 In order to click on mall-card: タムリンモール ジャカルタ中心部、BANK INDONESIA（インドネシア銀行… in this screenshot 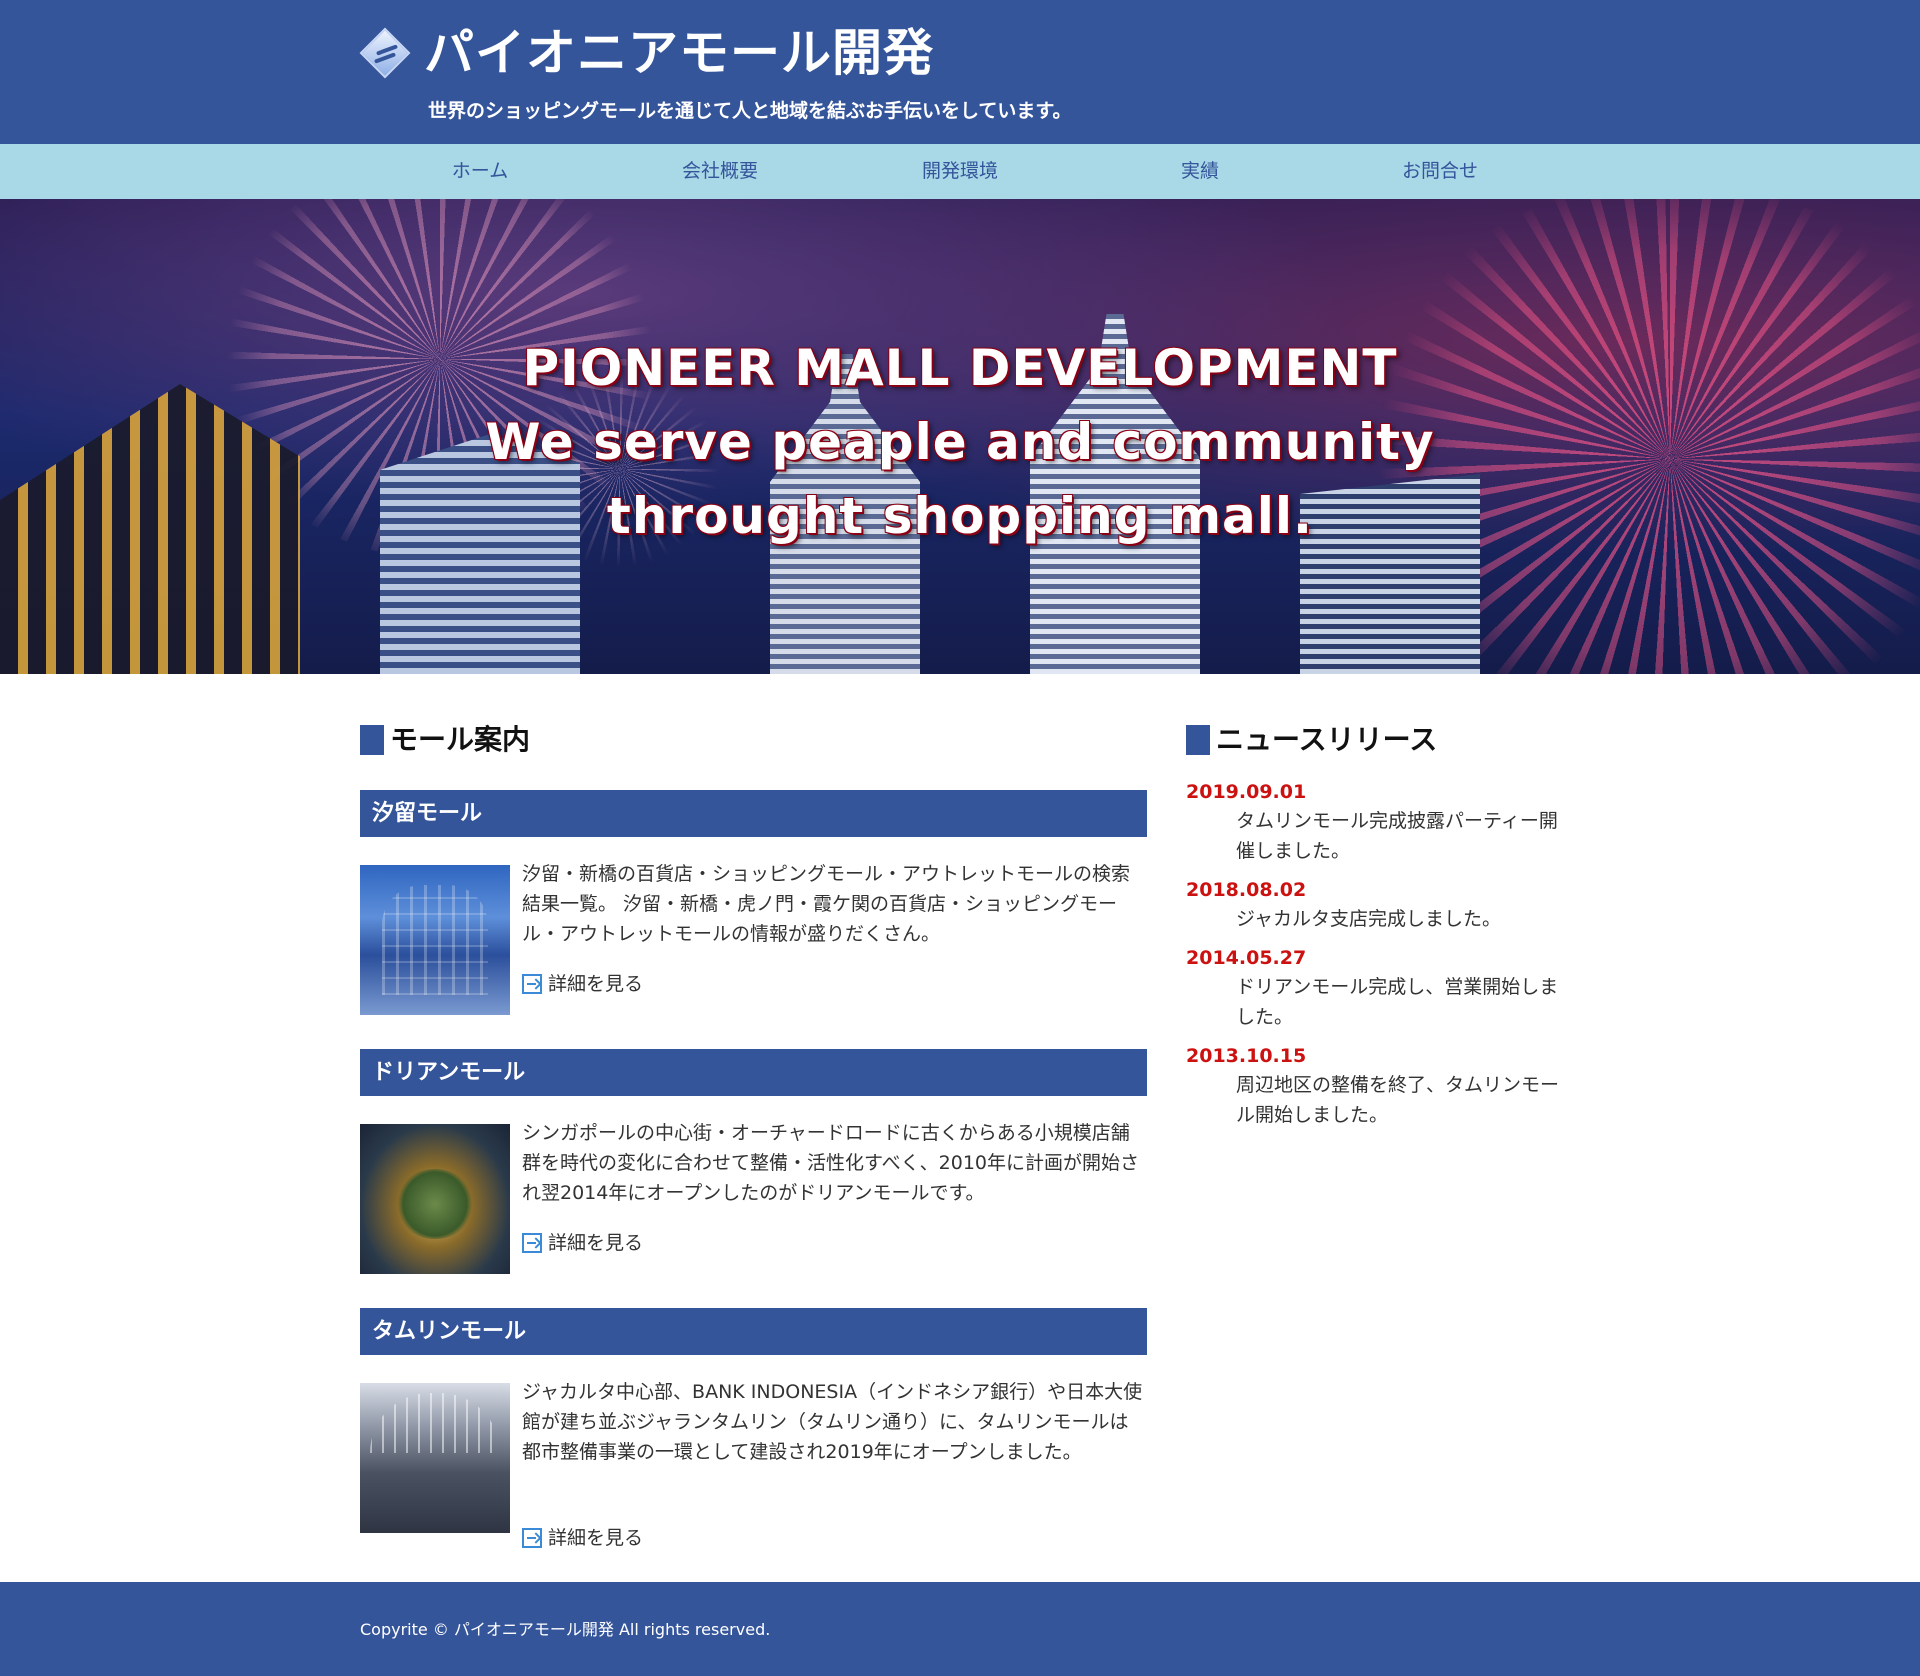, I will do `click(753, 1428)`.